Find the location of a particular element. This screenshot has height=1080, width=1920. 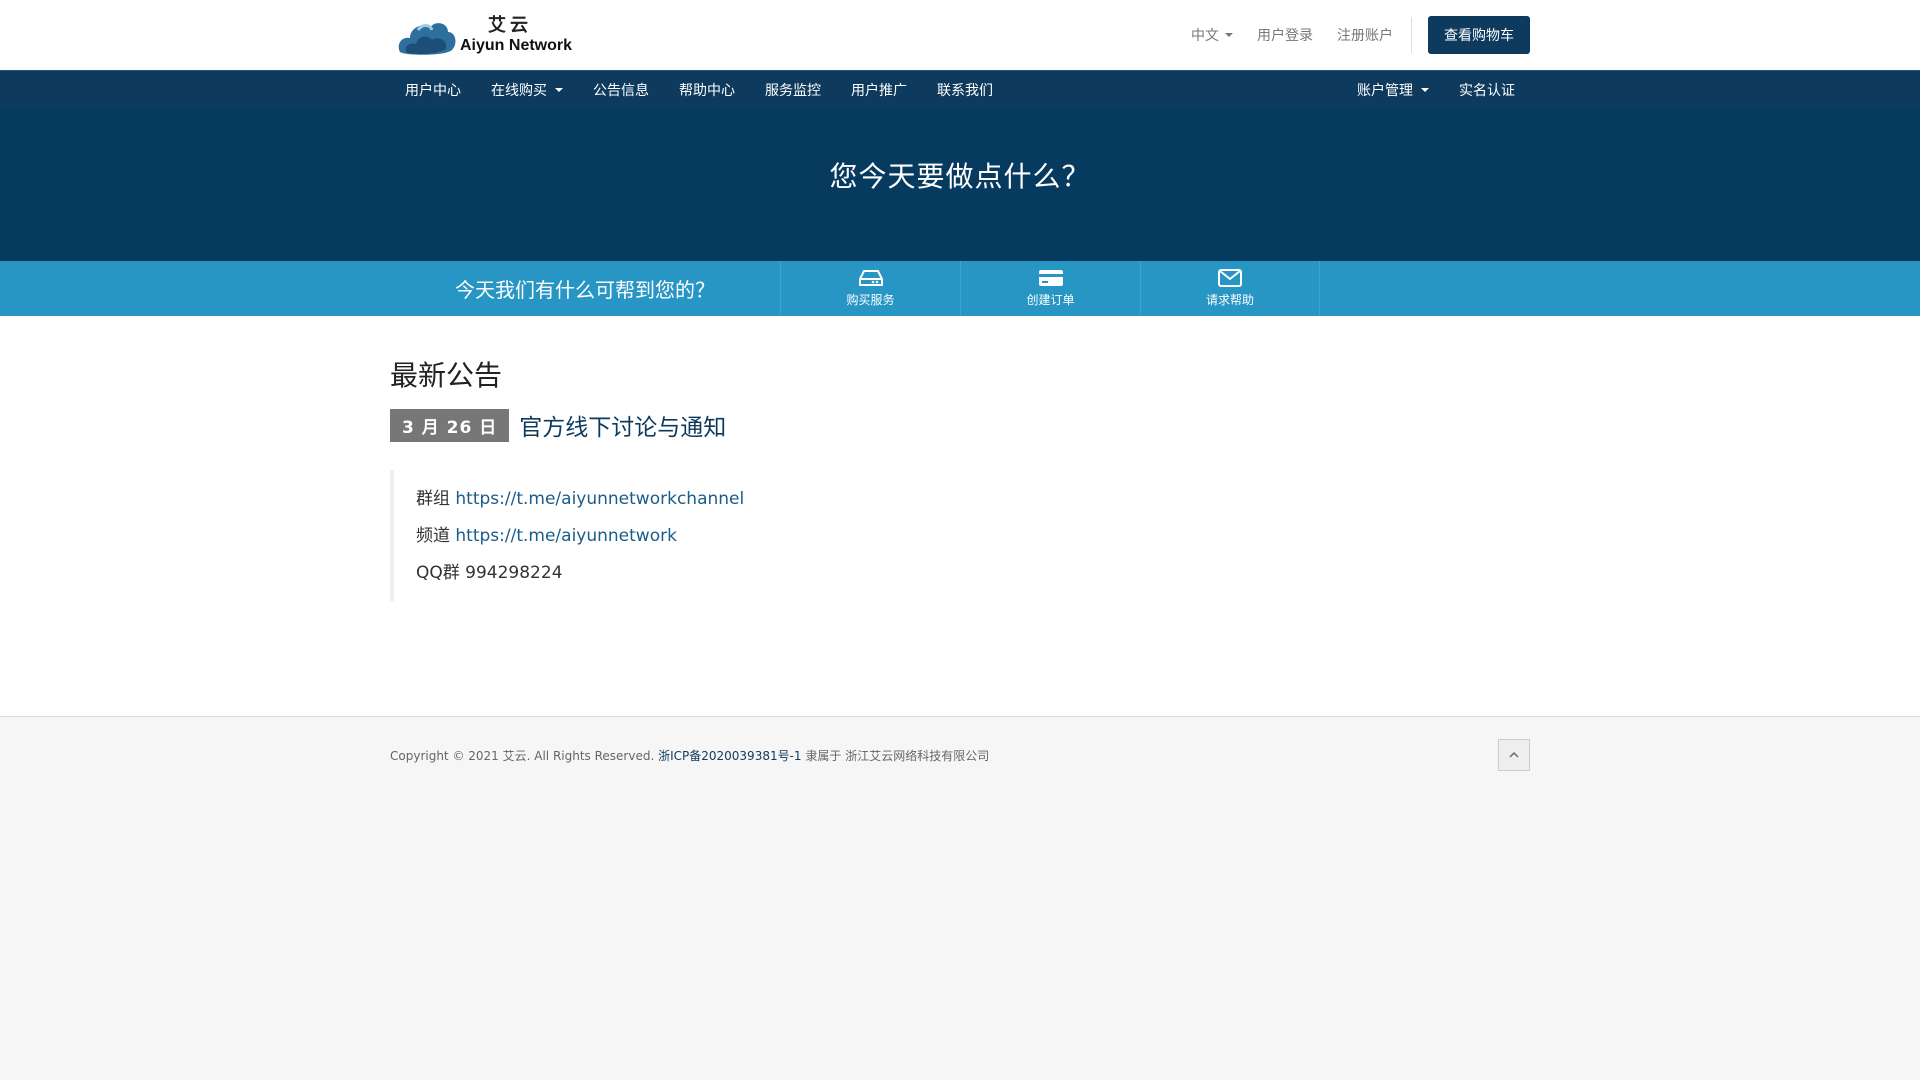

nav-item-service-monitor: 服务监控 is located at coordinates (793, 90).